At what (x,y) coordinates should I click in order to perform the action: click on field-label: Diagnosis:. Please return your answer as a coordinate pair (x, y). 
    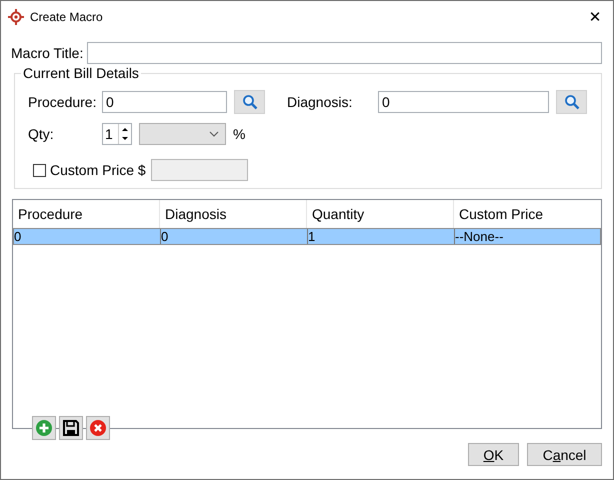
    Looking at the image, I should click on (320, 102).